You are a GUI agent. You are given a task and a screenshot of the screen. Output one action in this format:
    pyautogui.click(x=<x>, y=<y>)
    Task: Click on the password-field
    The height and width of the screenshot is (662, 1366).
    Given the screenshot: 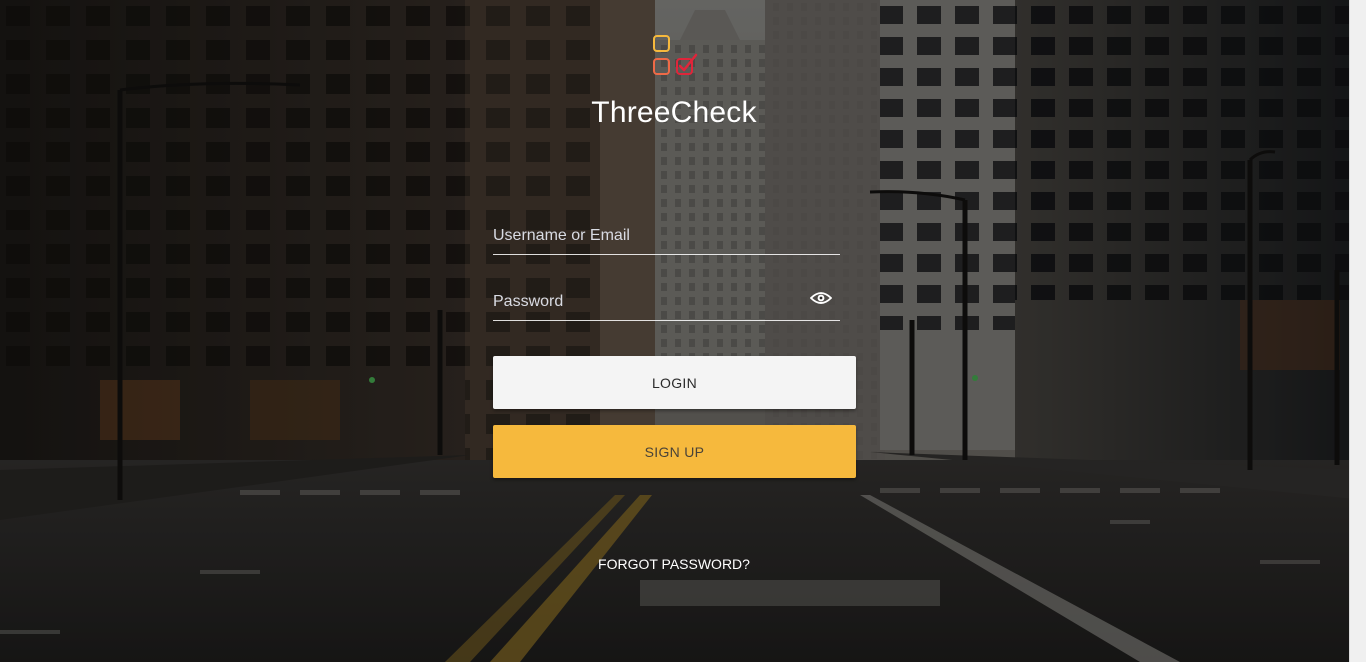 What is the action you would take?
    pyautogui.click(x=666, y=303)
    